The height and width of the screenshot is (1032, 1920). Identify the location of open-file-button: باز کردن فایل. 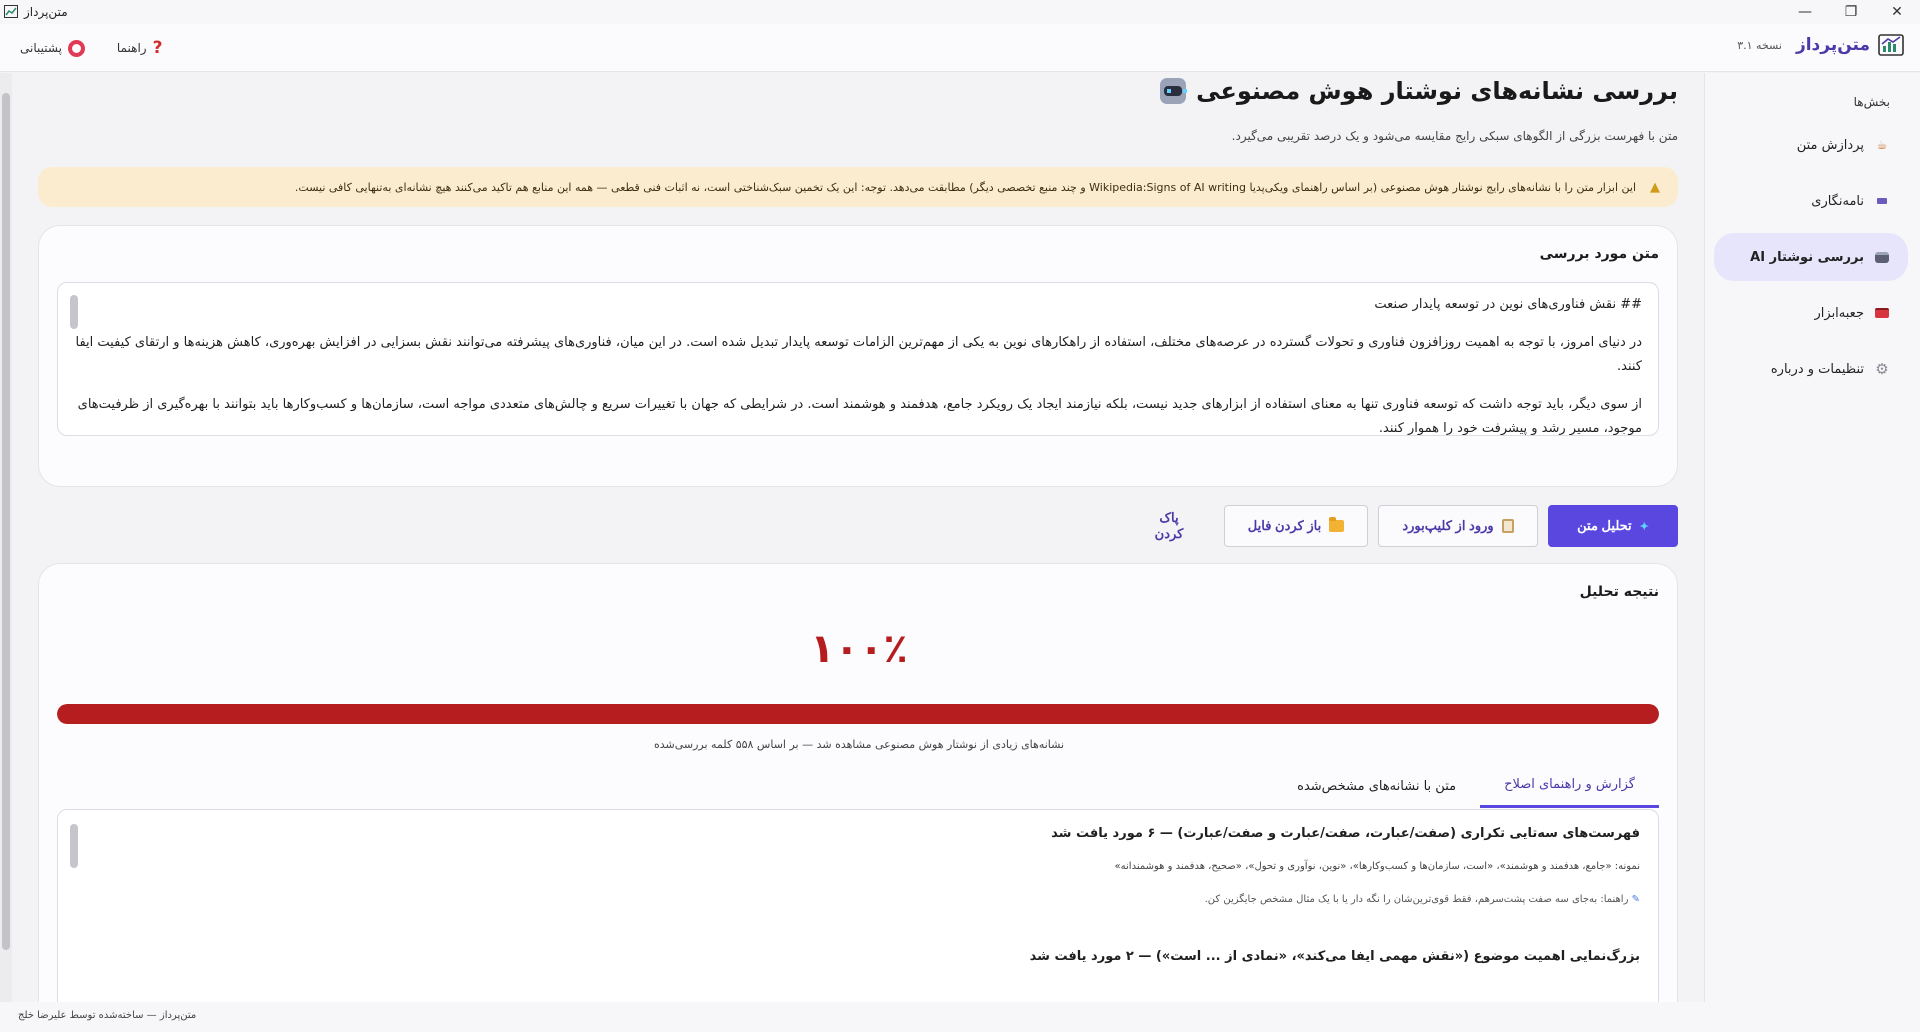
(1296, 526).